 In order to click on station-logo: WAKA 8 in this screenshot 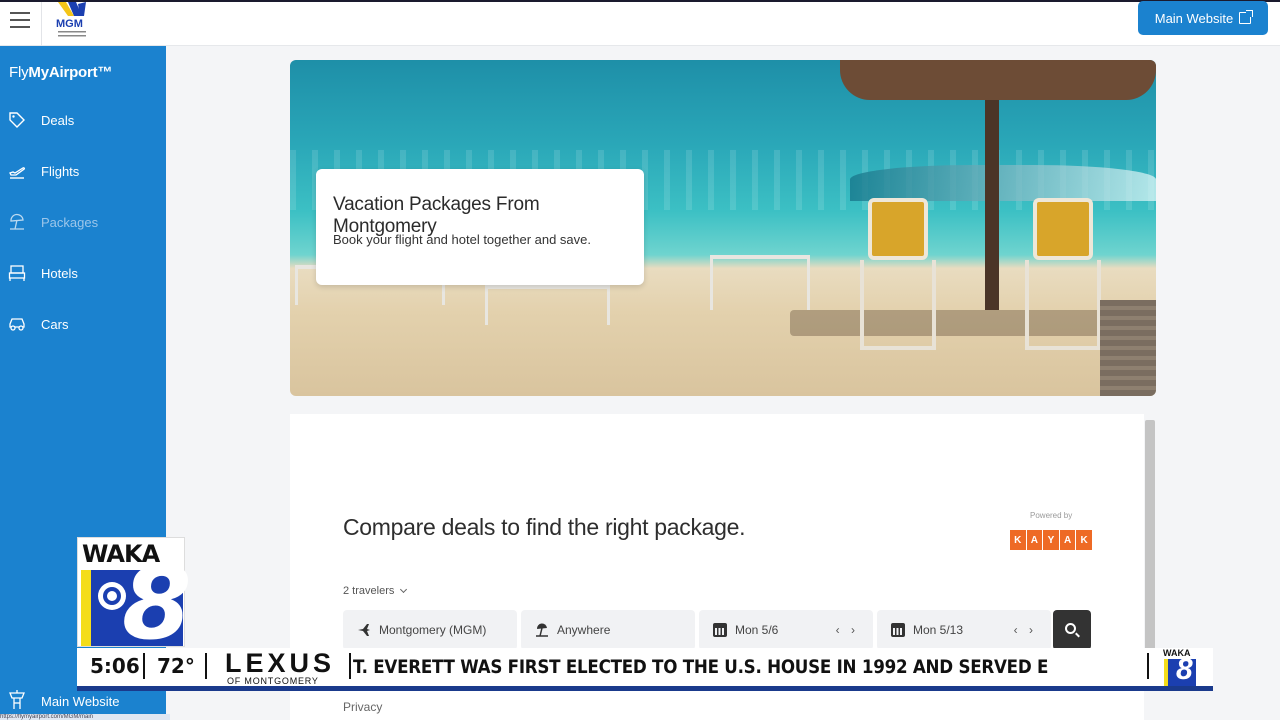, I will do `click(134, 595)`.